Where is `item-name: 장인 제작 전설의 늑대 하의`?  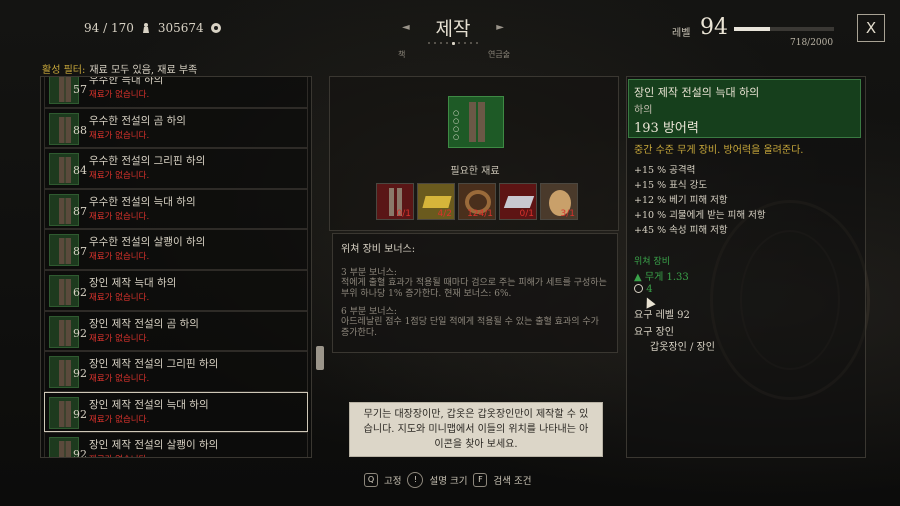 item-name: 장인 제작 전설의 늑대 하의 is located at coordinates (697, 92).